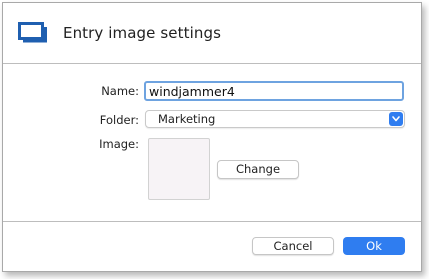 The width and height of the screenshot is (429, 279). I want to click on header-divider, so click(212, 63).